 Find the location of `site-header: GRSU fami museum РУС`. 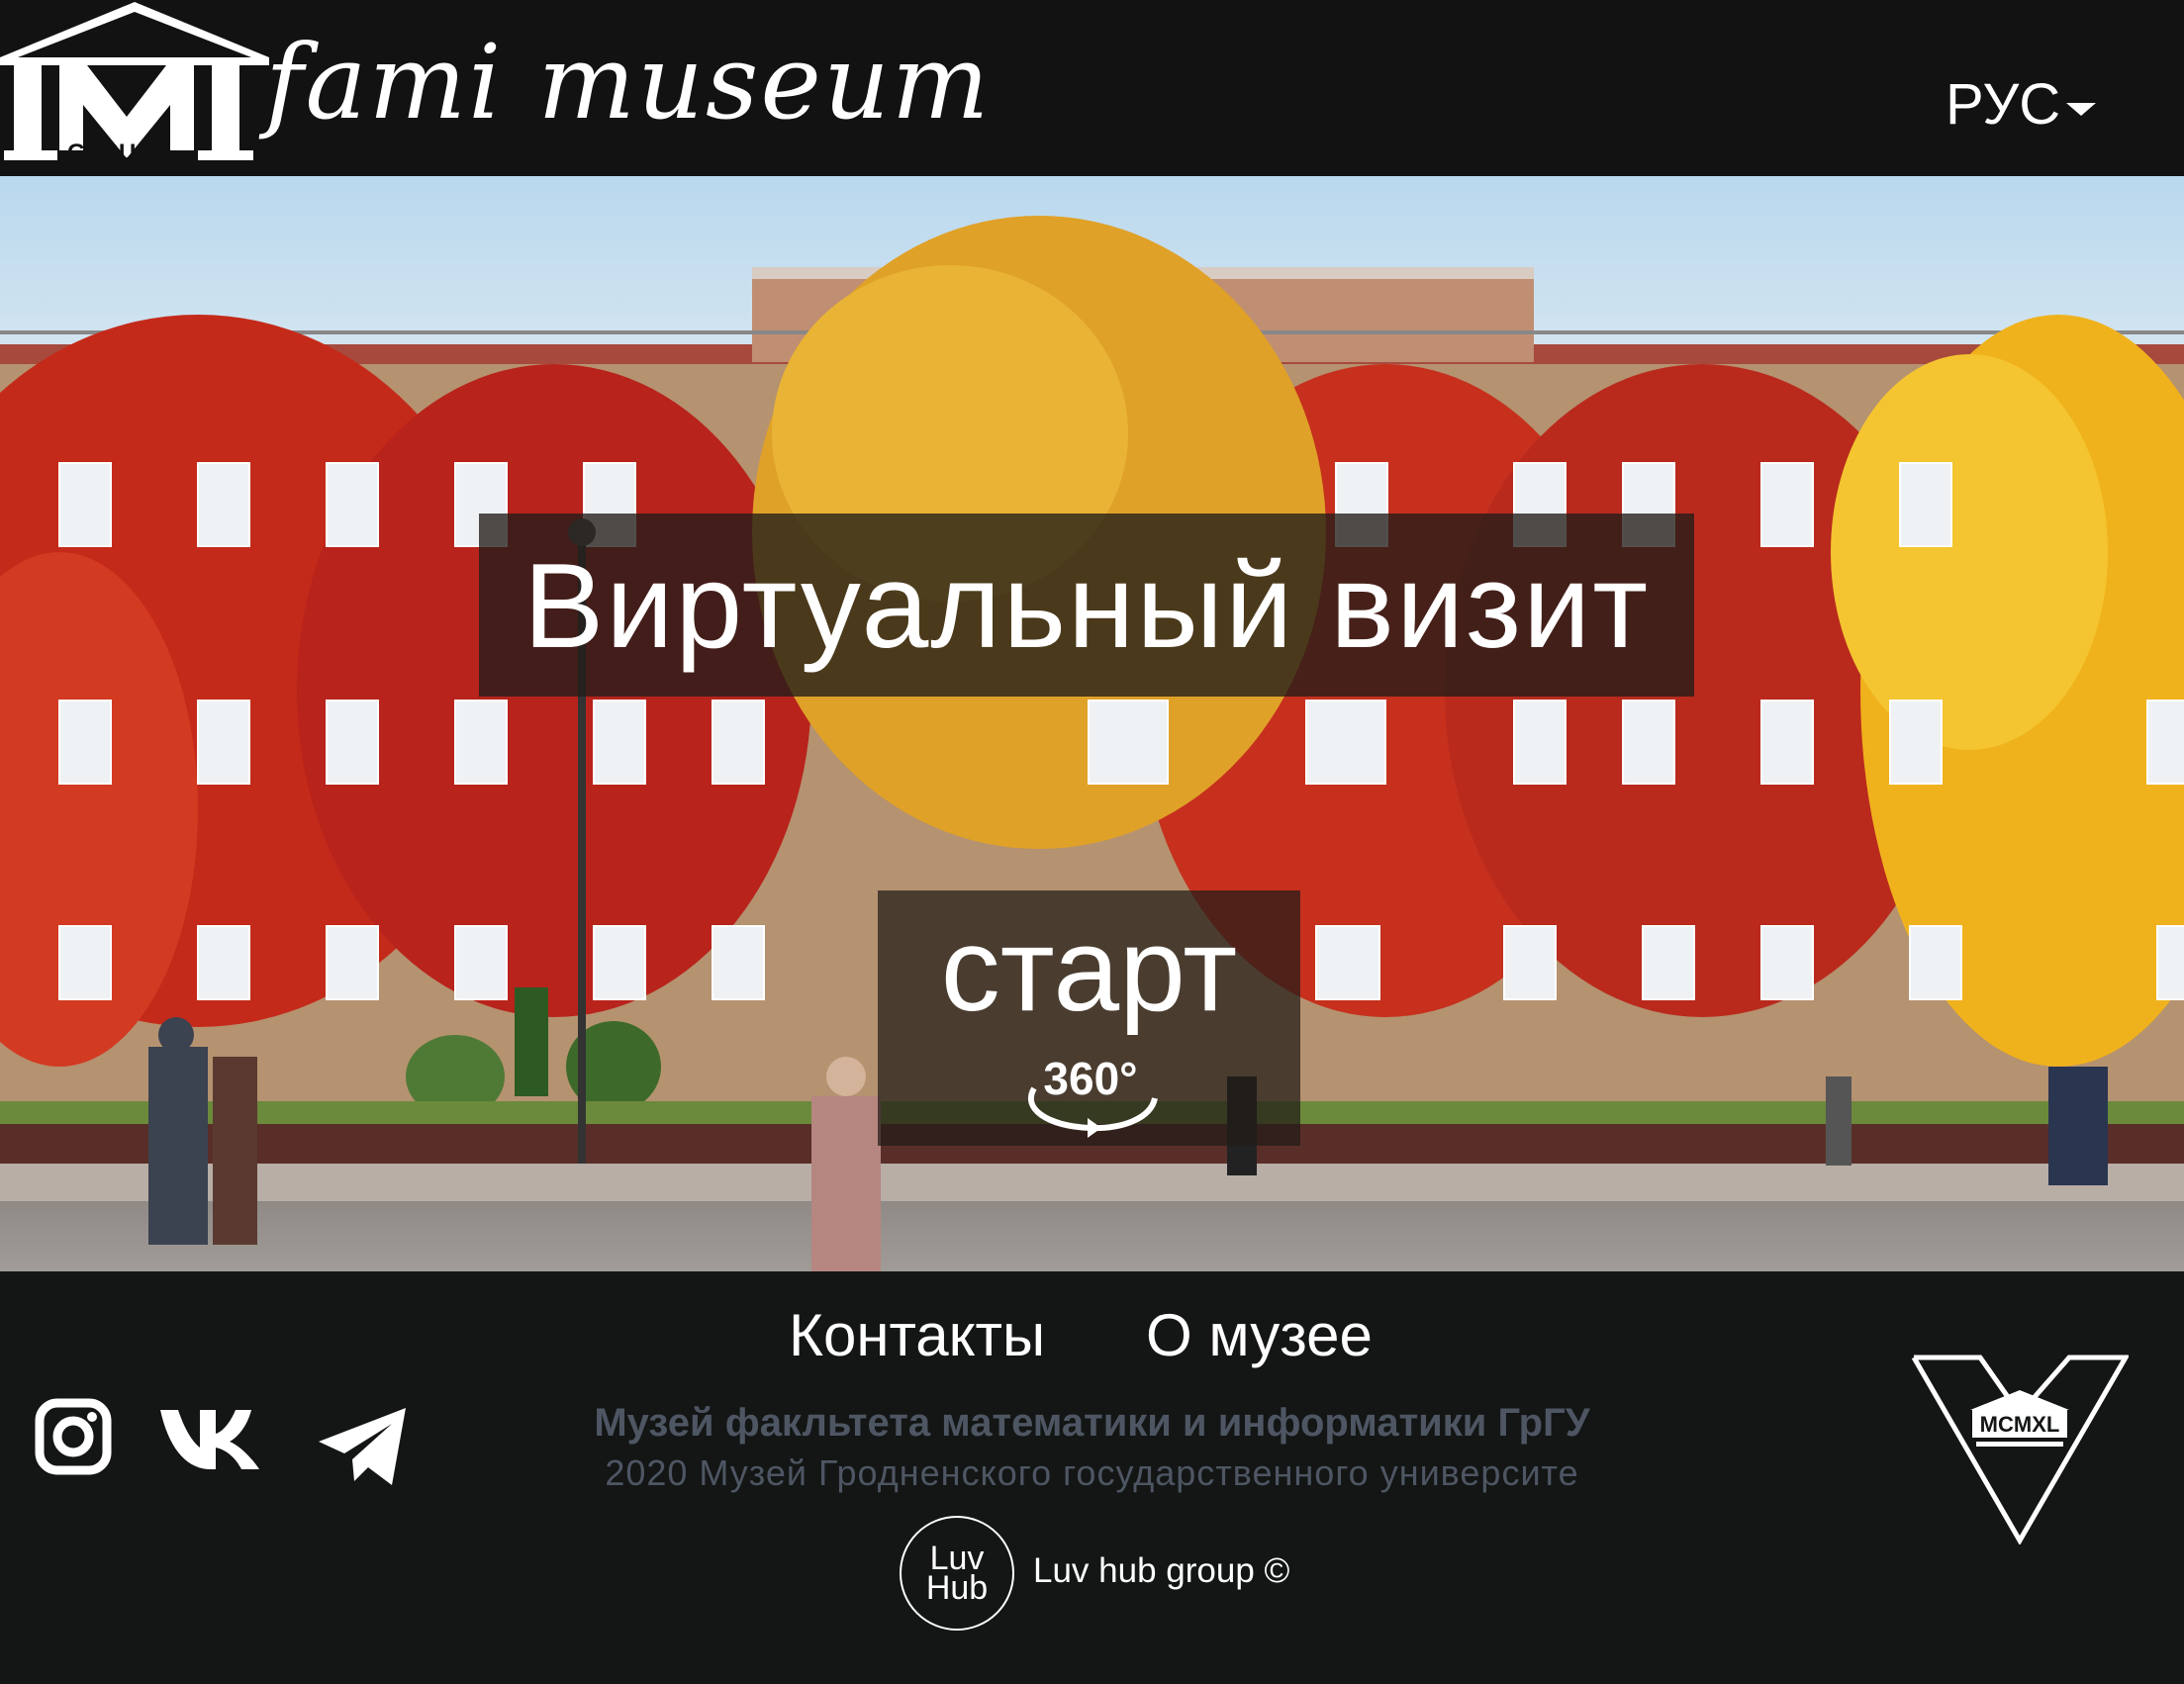

site-header: GRSU fami museum РУС is located at coordinates (1092, 88).